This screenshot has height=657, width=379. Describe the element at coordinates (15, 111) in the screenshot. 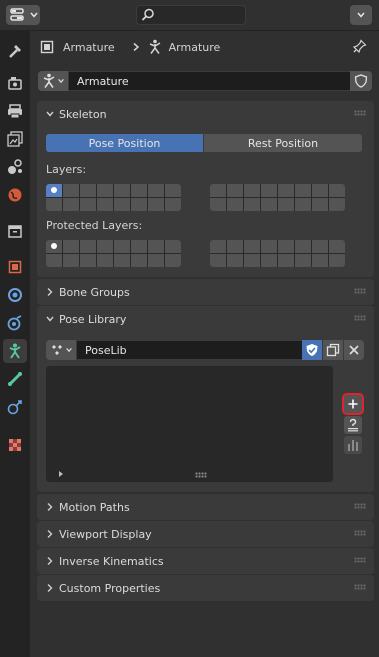

I see `tab-output` at that location.